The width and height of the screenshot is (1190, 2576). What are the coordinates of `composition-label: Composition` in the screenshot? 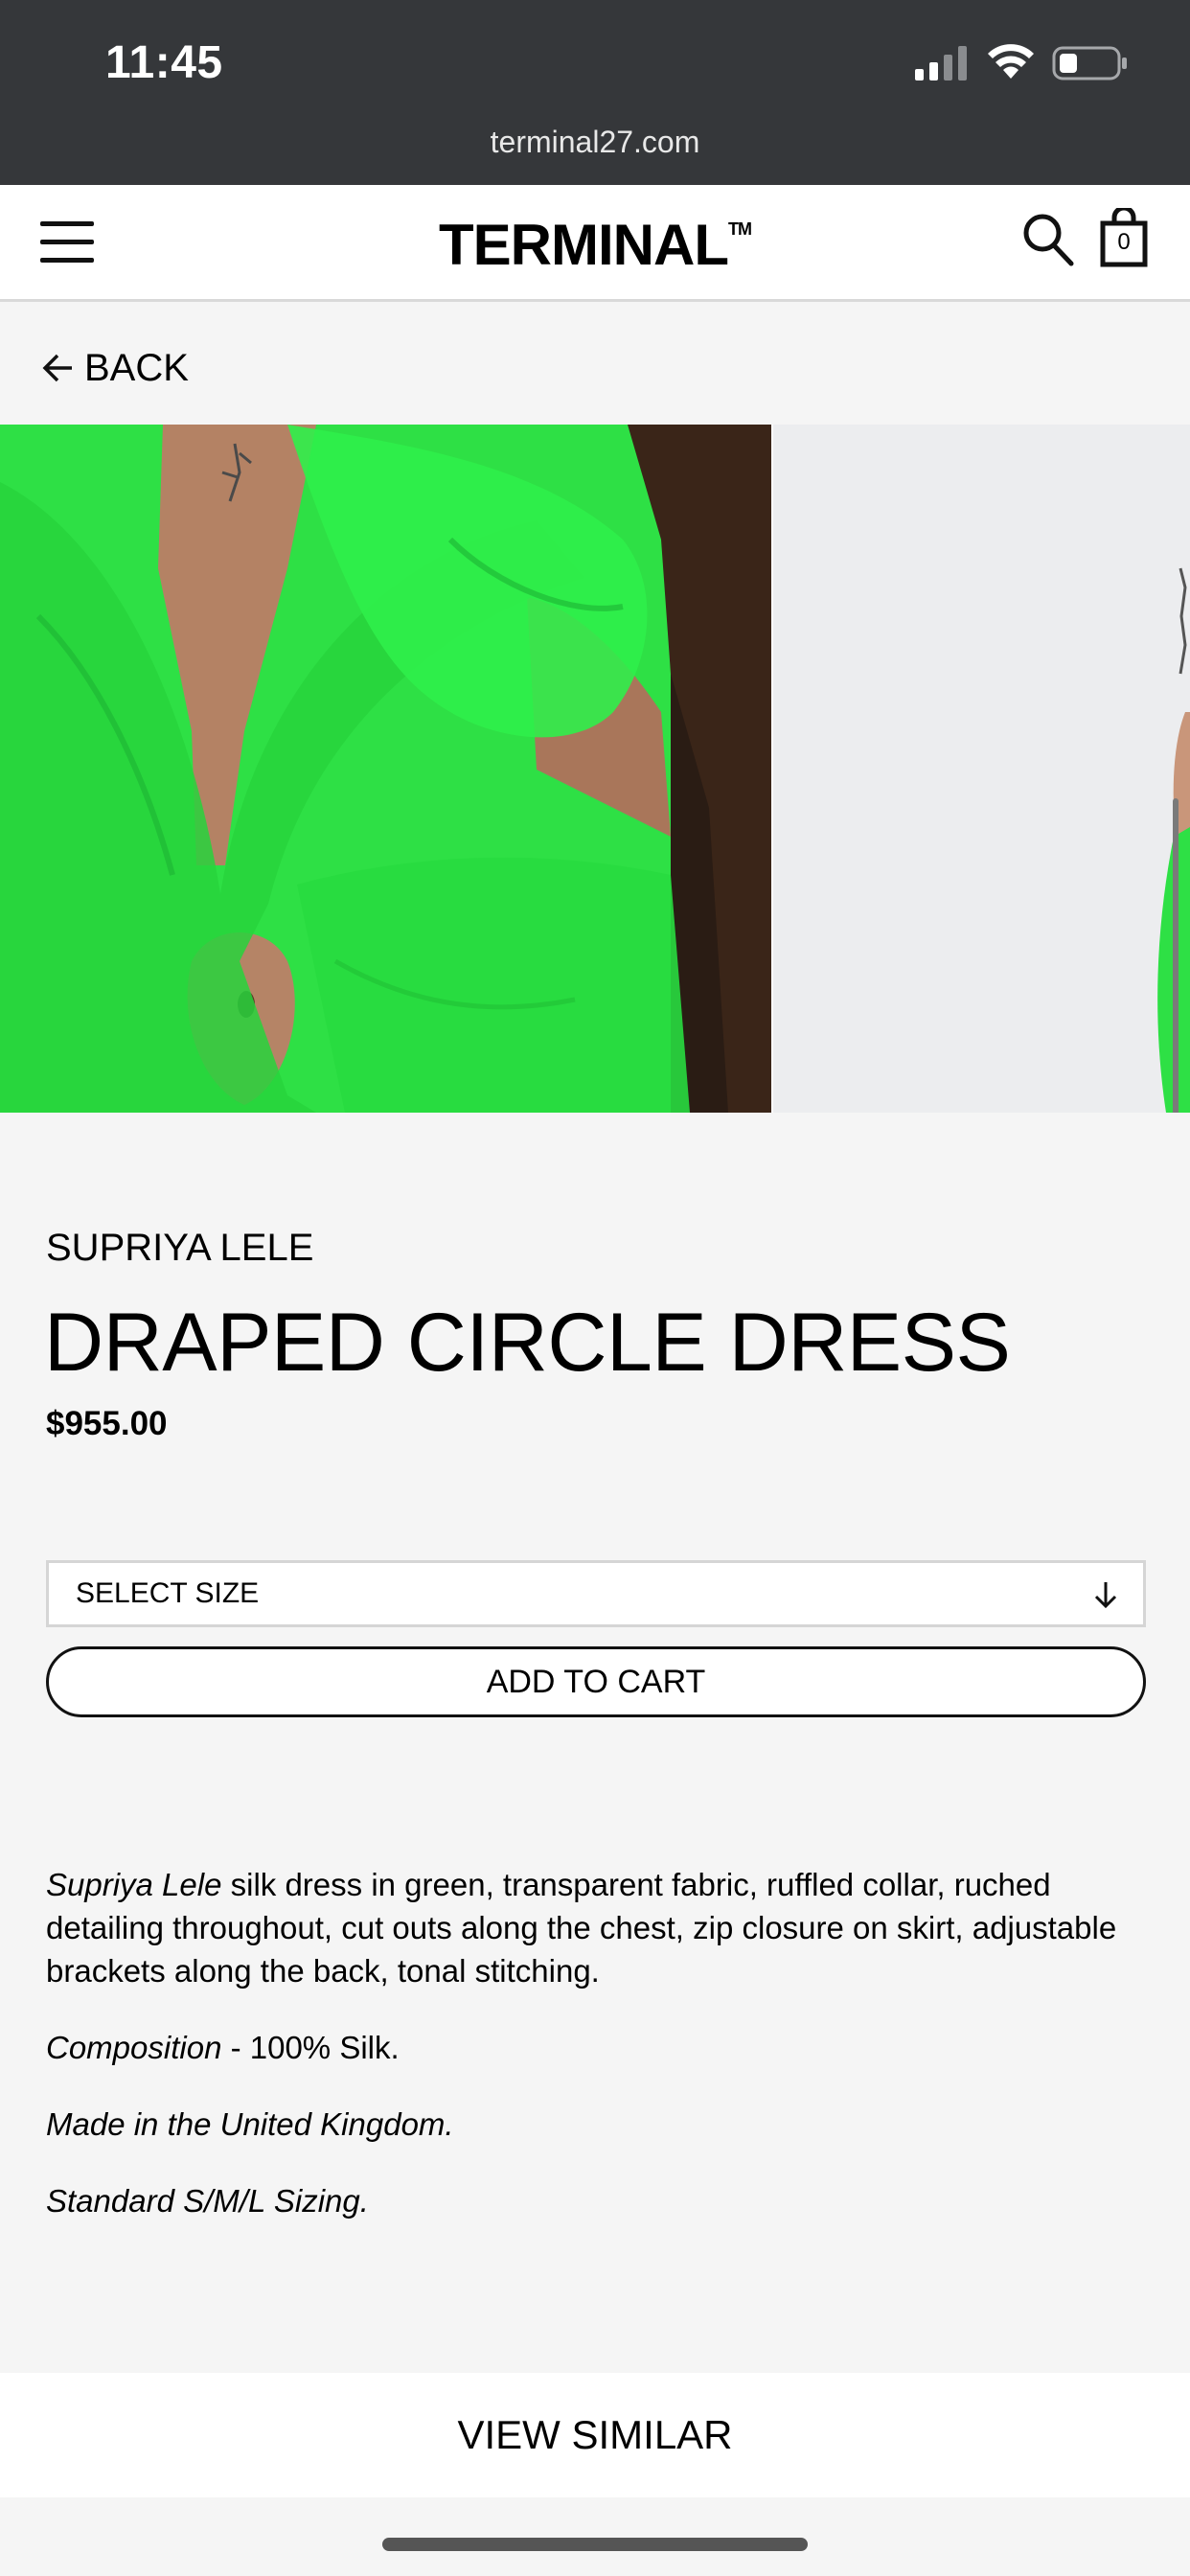 It's located at (134, 2047).